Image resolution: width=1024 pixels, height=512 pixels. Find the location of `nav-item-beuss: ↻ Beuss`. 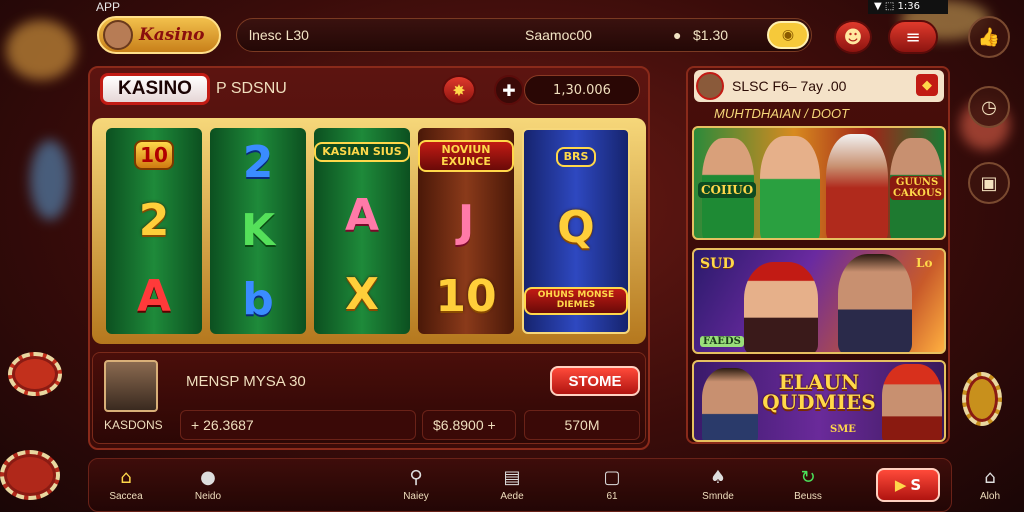

nav-item-beuss: ↻ Beuss is located at coordinates (808, 484).